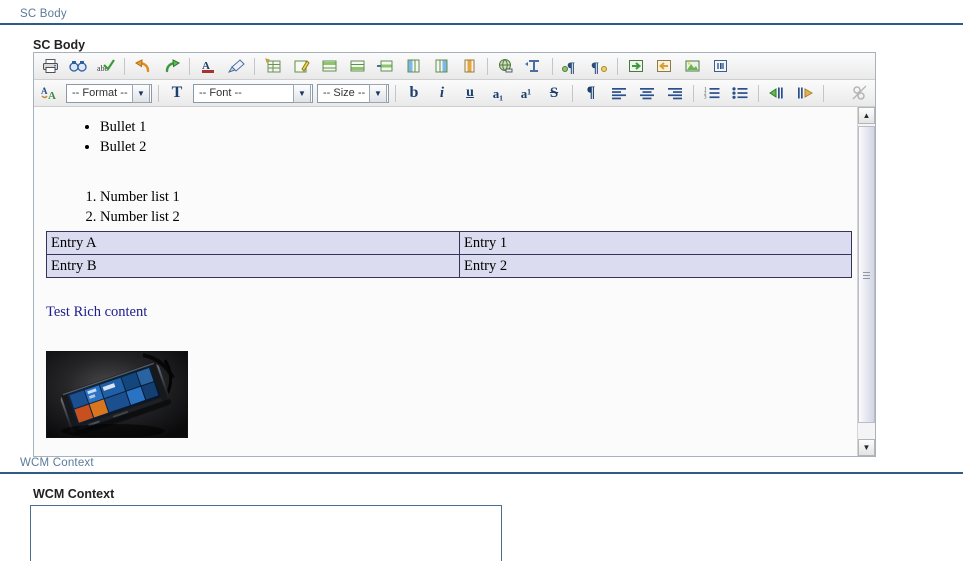 The width and height of the screenshot is (963, 561). I want to click on scrollbar-grip, so click(866, 275).